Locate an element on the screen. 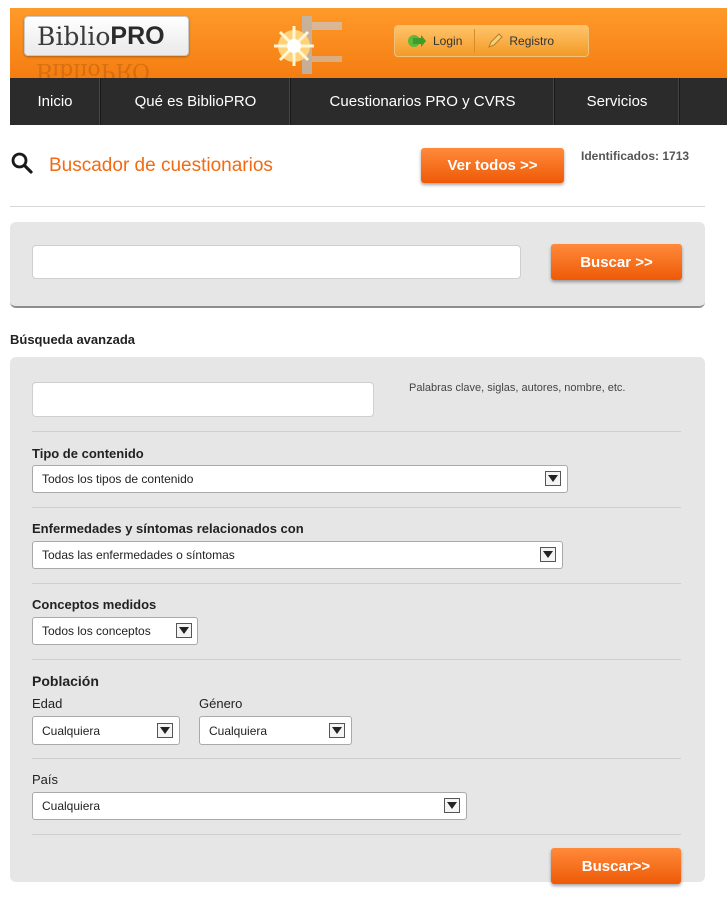  diseases-select: Todas las enfermedades o síntomas is located at coordinates (297, 555).